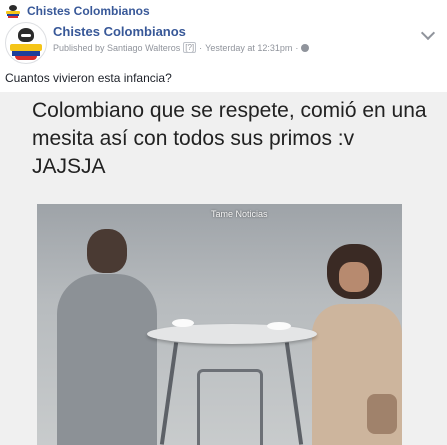 The image size is (447, 445). What do you see at coordinates (190, 47) in the screenshot?
I see `help-icon: [?]` at bounding box center [190, 47].